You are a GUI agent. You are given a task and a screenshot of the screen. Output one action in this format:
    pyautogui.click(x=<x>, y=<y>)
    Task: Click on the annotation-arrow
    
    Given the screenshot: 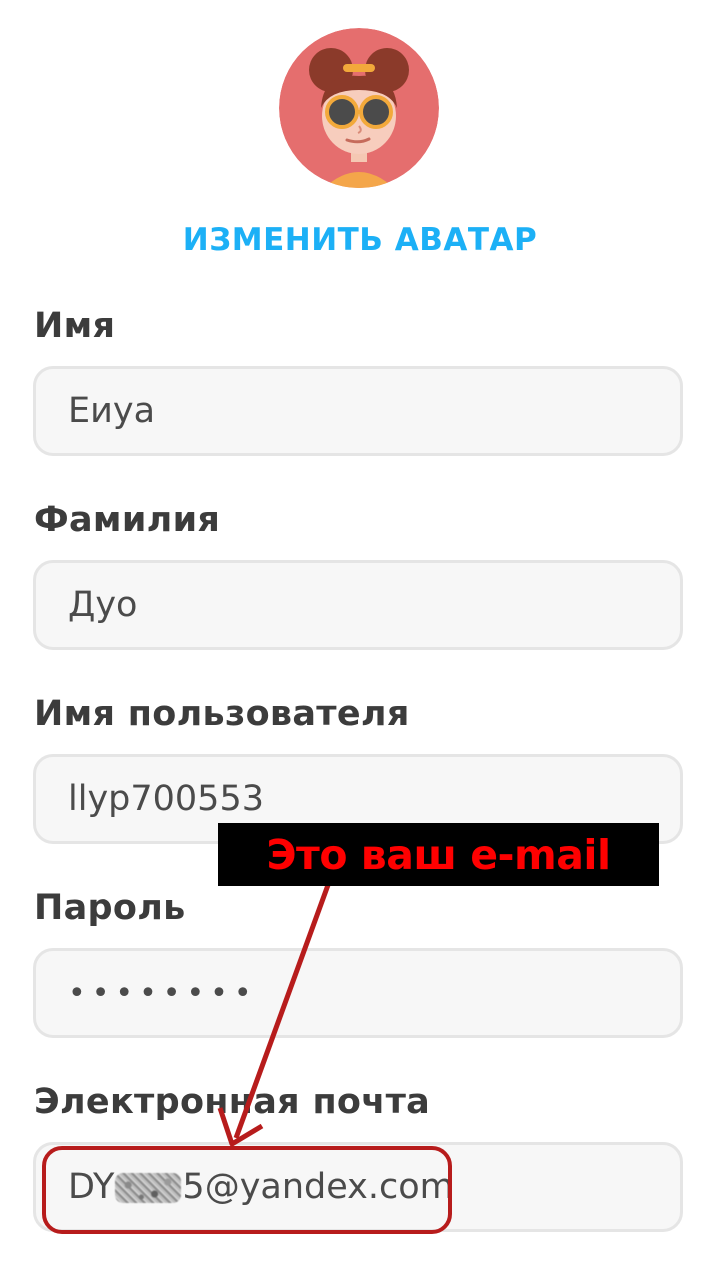 What is the action you would take?
    pyautogui.click(x=282, y=1011)
    